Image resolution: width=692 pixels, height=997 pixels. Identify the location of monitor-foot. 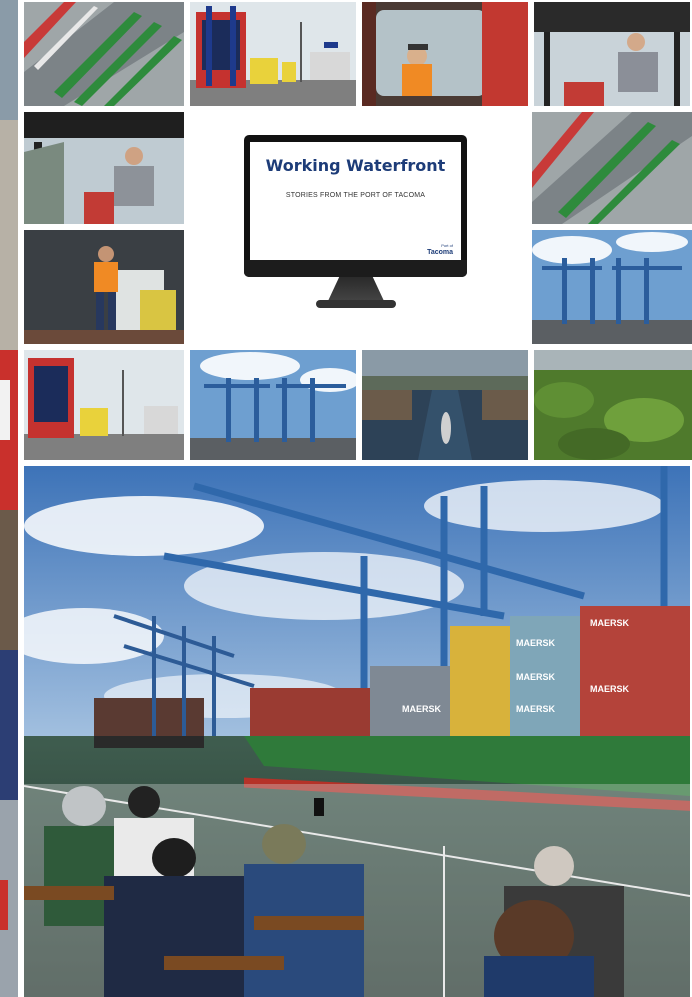
(356, 304).